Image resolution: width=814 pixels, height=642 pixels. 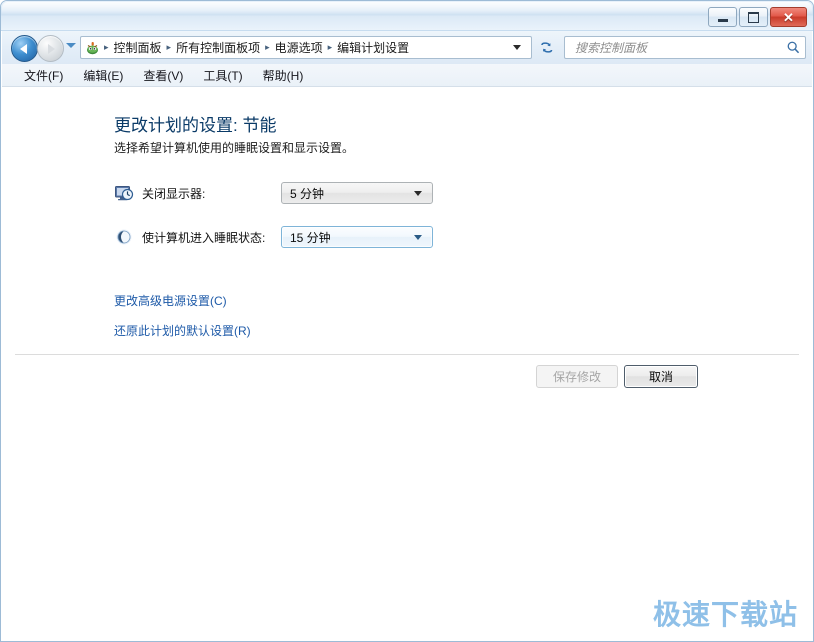 I want to click on cancel-button: 取消, so click(x=661, y=376).